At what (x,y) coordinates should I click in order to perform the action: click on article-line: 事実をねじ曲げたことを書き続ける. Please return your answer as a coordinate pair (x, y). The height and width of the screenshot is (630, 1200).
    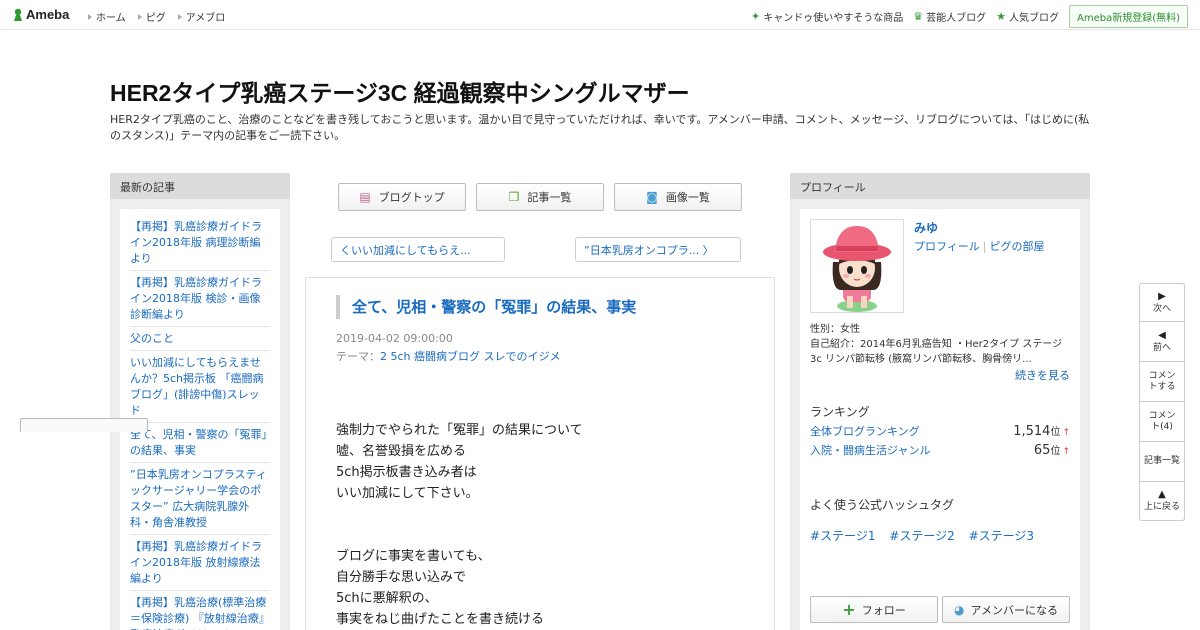
    Looking at the image, I should click on (440, 619).